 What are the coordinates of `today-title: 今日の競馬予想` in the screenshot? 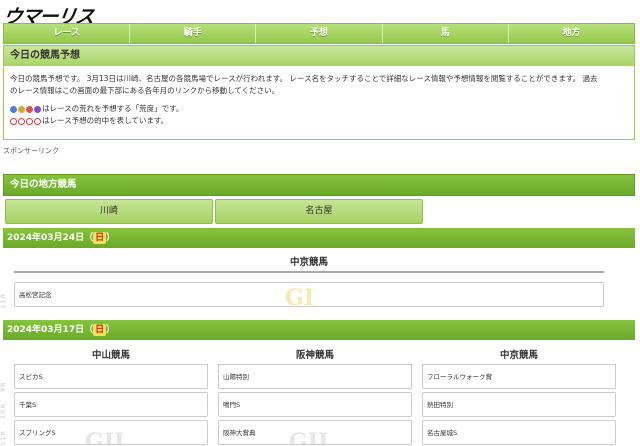 It's located at (319, 56).